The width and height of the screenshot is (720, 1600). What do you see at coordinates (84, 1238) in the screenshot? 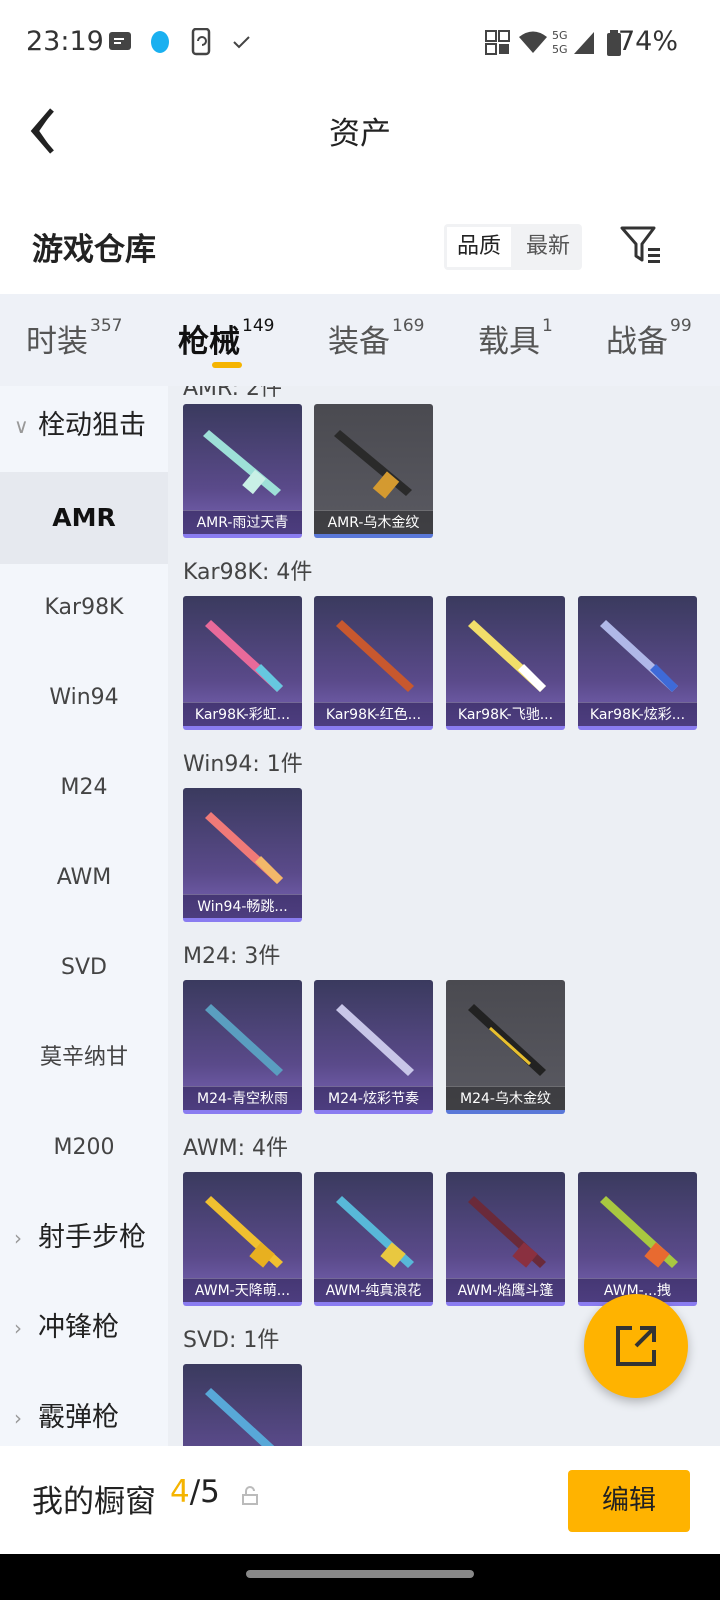
I see `nav-group-marksman: › 射手步枪` at bounding box center [84, 1238].